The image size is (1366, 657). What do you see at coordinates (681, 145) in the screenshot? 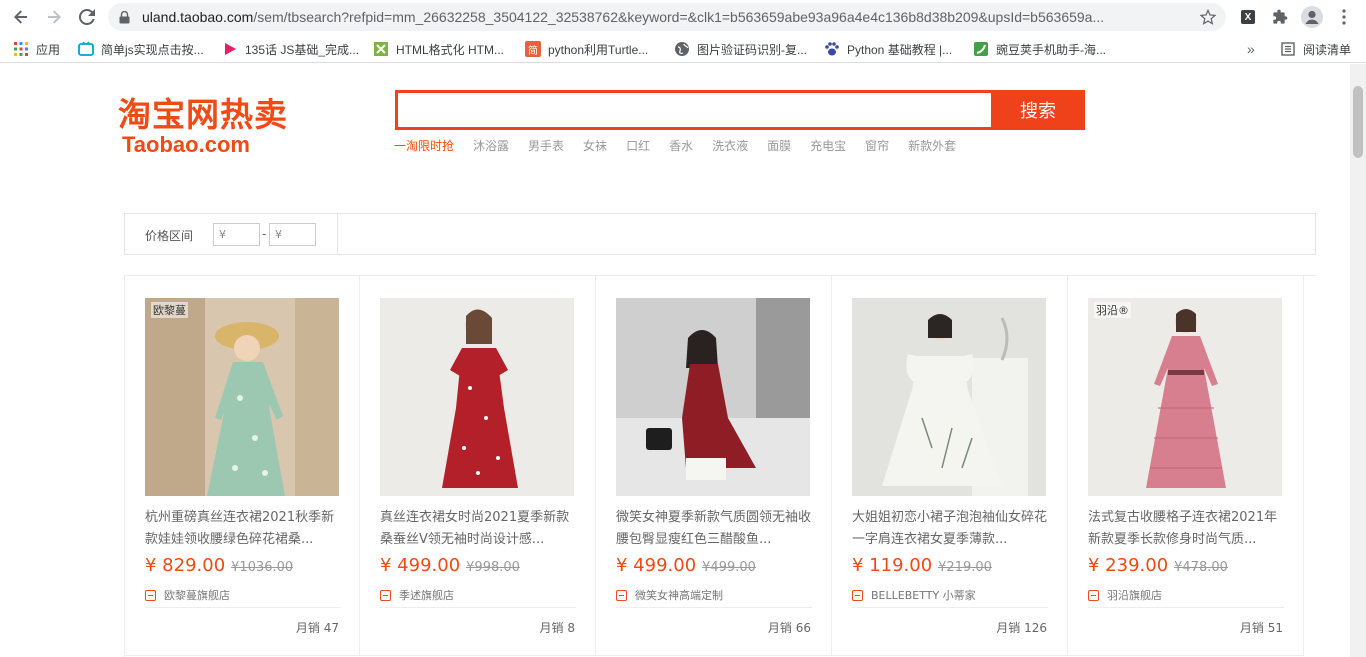
I see `hot-keyword-link: 香水` at bounding box center [681, 145].